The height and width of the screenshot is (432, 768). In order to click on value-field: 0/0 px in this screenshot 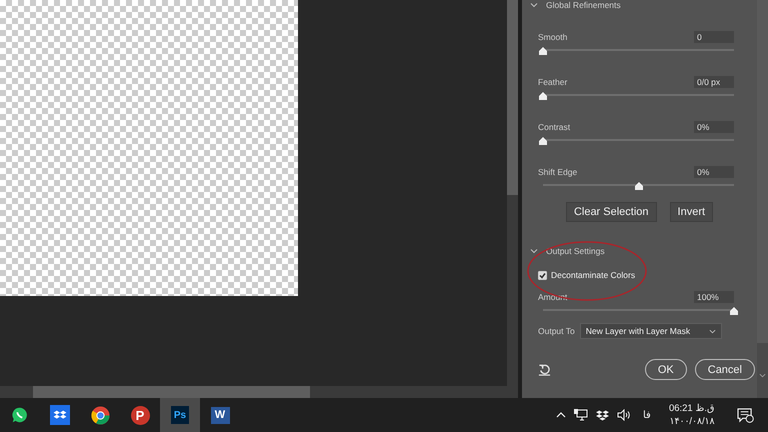, I will do `click(714, 82)`.